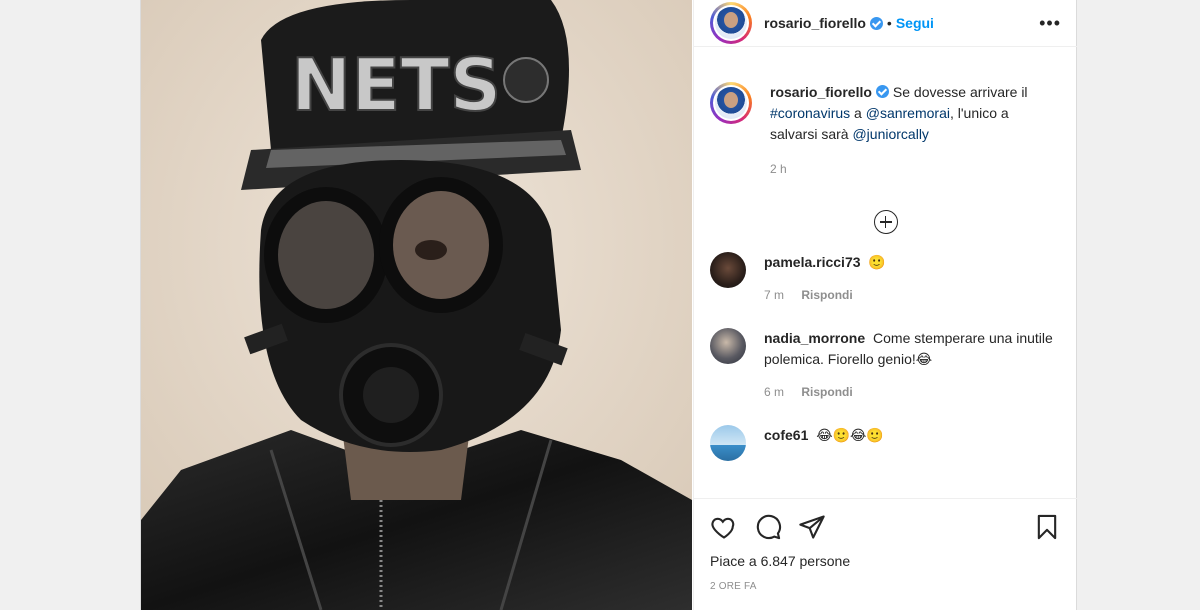  What do you see at coordinates (960, 92) in the screenshot?
I see `caption-text: Se dovesse arrivare il` at bounding box center [960, 92].